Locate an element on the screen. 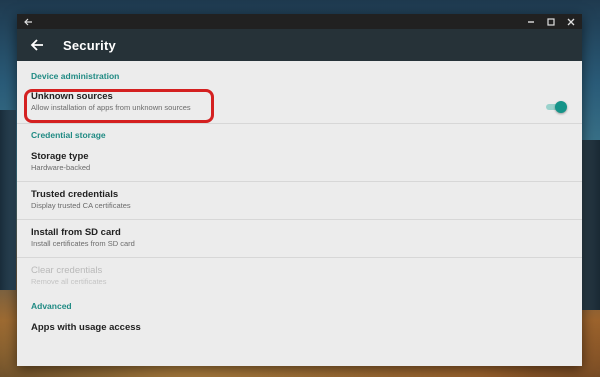 The image size is (600, 377). window-titlebar is located at coordinates (299, 21).